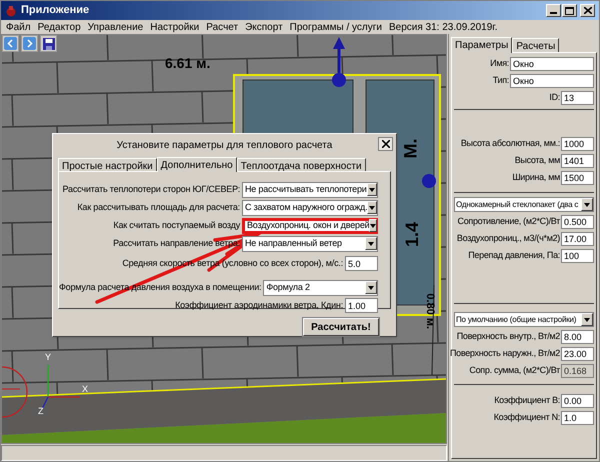 This screenshot has width=600, height=462. I want to click on close-button, so click(385, 144).